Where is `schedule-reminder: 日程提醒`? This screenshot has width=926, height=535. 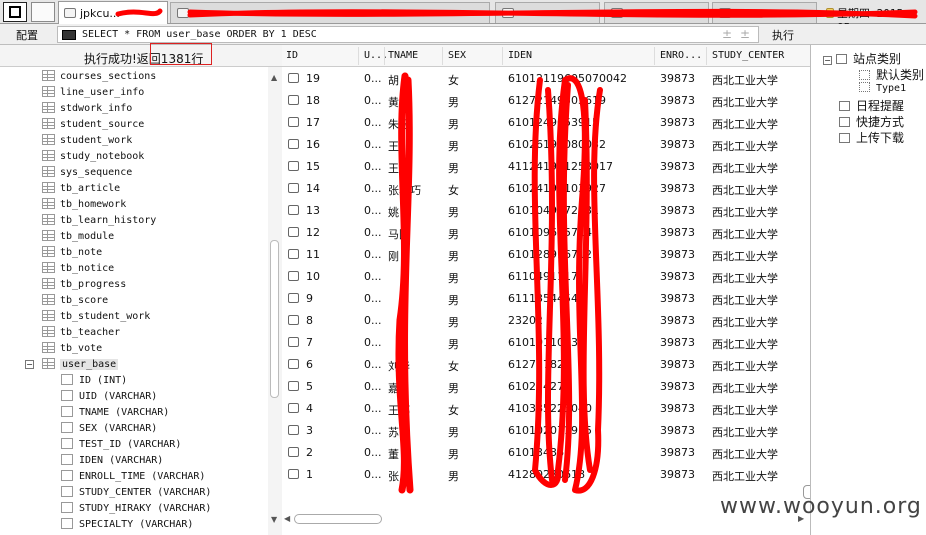 schedule-reminder: 日程提醒 is located at coordinates (871, 105).